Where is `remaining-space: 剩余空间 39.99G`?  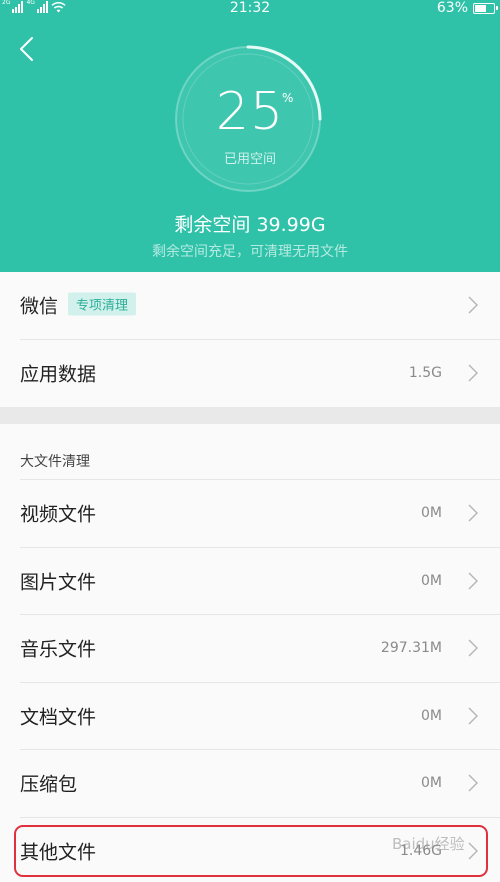 remaining-space: 剩余空间 39.99G is located at coordinates (250, 225).